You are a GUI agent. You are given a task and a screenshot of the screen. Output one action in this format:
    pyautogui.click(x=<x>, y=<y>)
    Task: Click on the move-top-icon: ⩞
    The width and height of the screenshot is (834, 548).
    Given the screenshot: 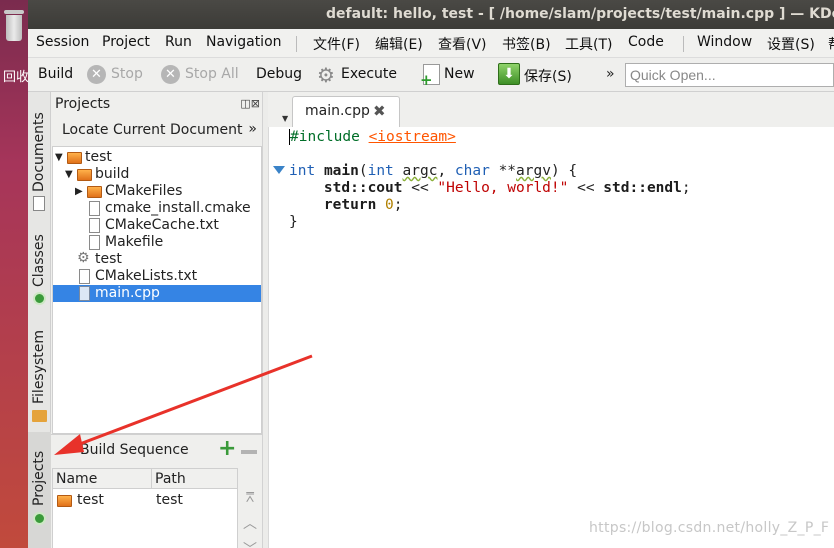 What is the action you would take?
    pyautogui.click(x=250, y=498)
    